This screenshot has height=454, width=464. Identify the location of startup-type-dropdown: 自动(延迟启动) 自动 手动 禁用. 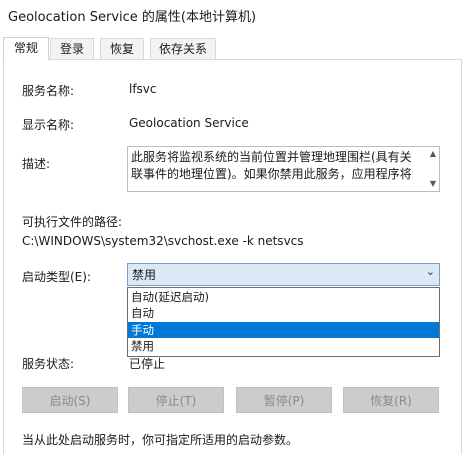
(283, 322).